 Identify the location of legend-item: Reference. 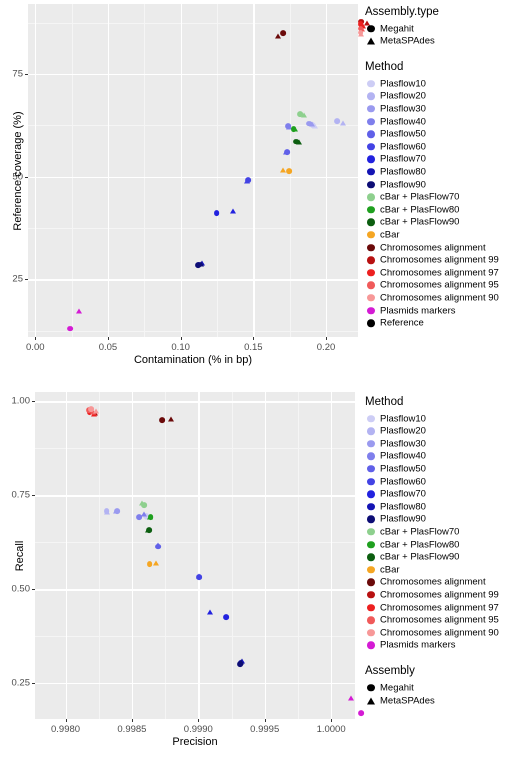
(444, 323).